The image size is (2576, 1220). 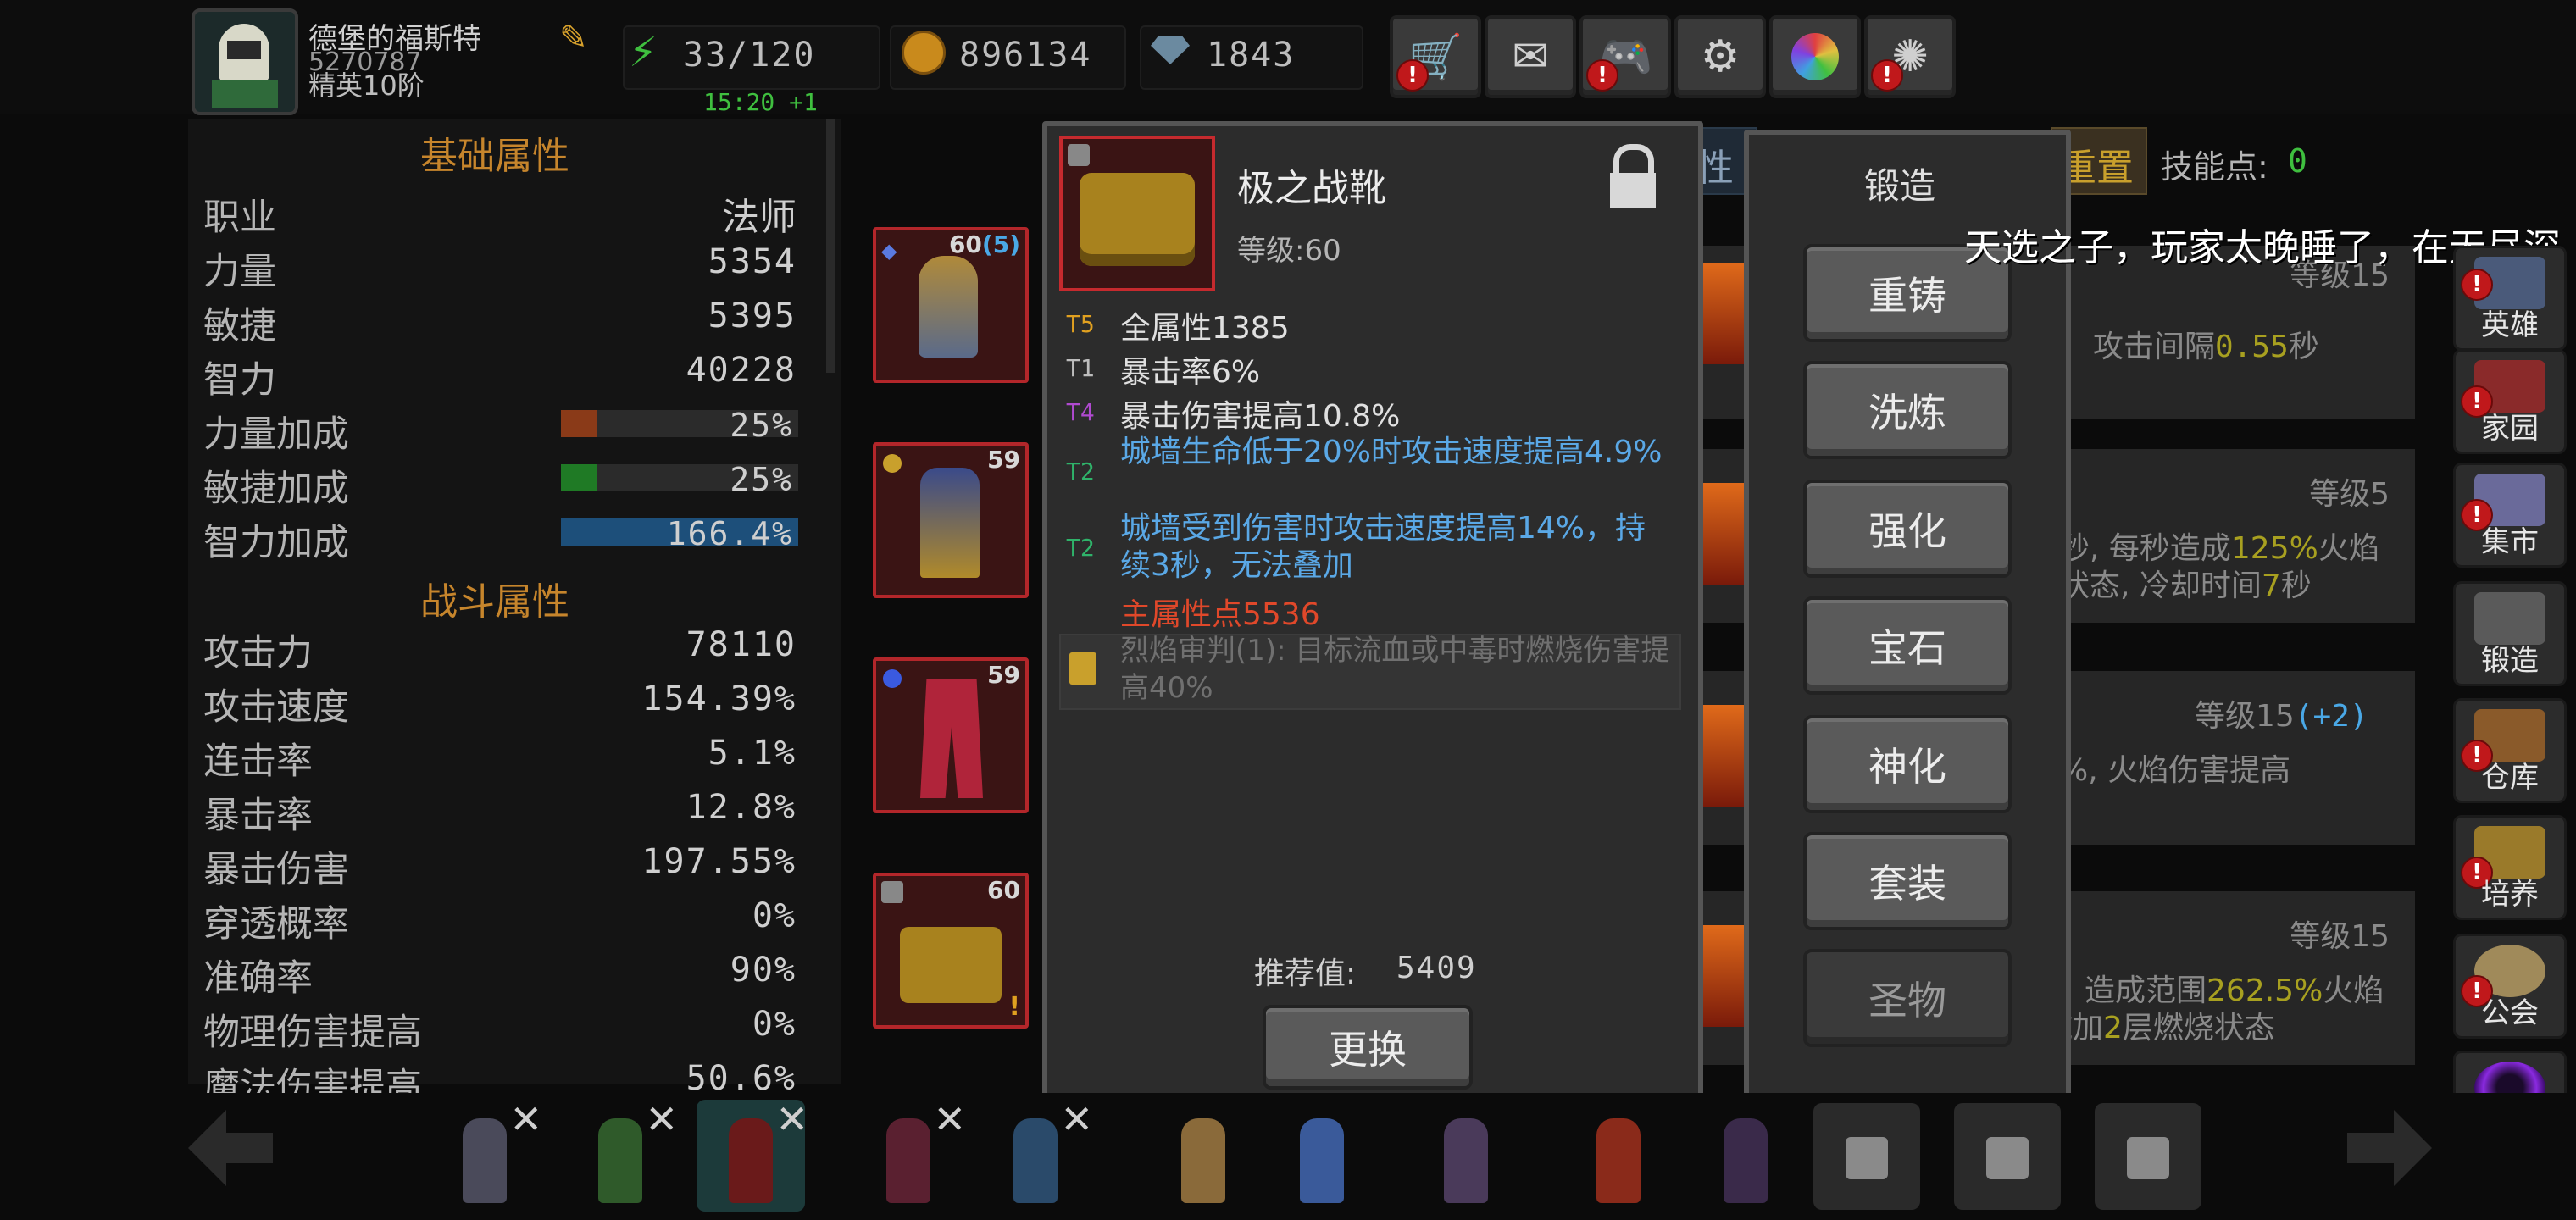 I want to click on skill-level: 等级15, so click(x=2245, y=716).